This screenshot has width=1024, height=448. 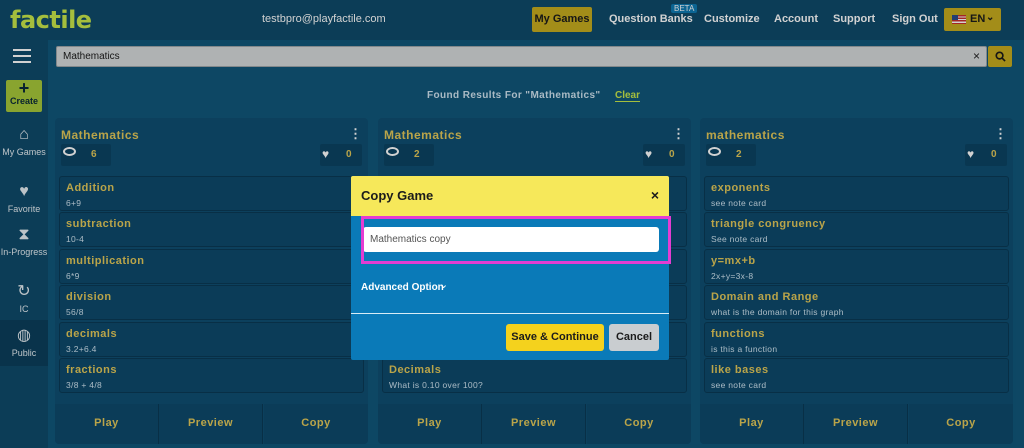 What do you see at coordinates (655, 195) in the screenshot?
I see `close-icon: ×` at bounding box center [655, 195].